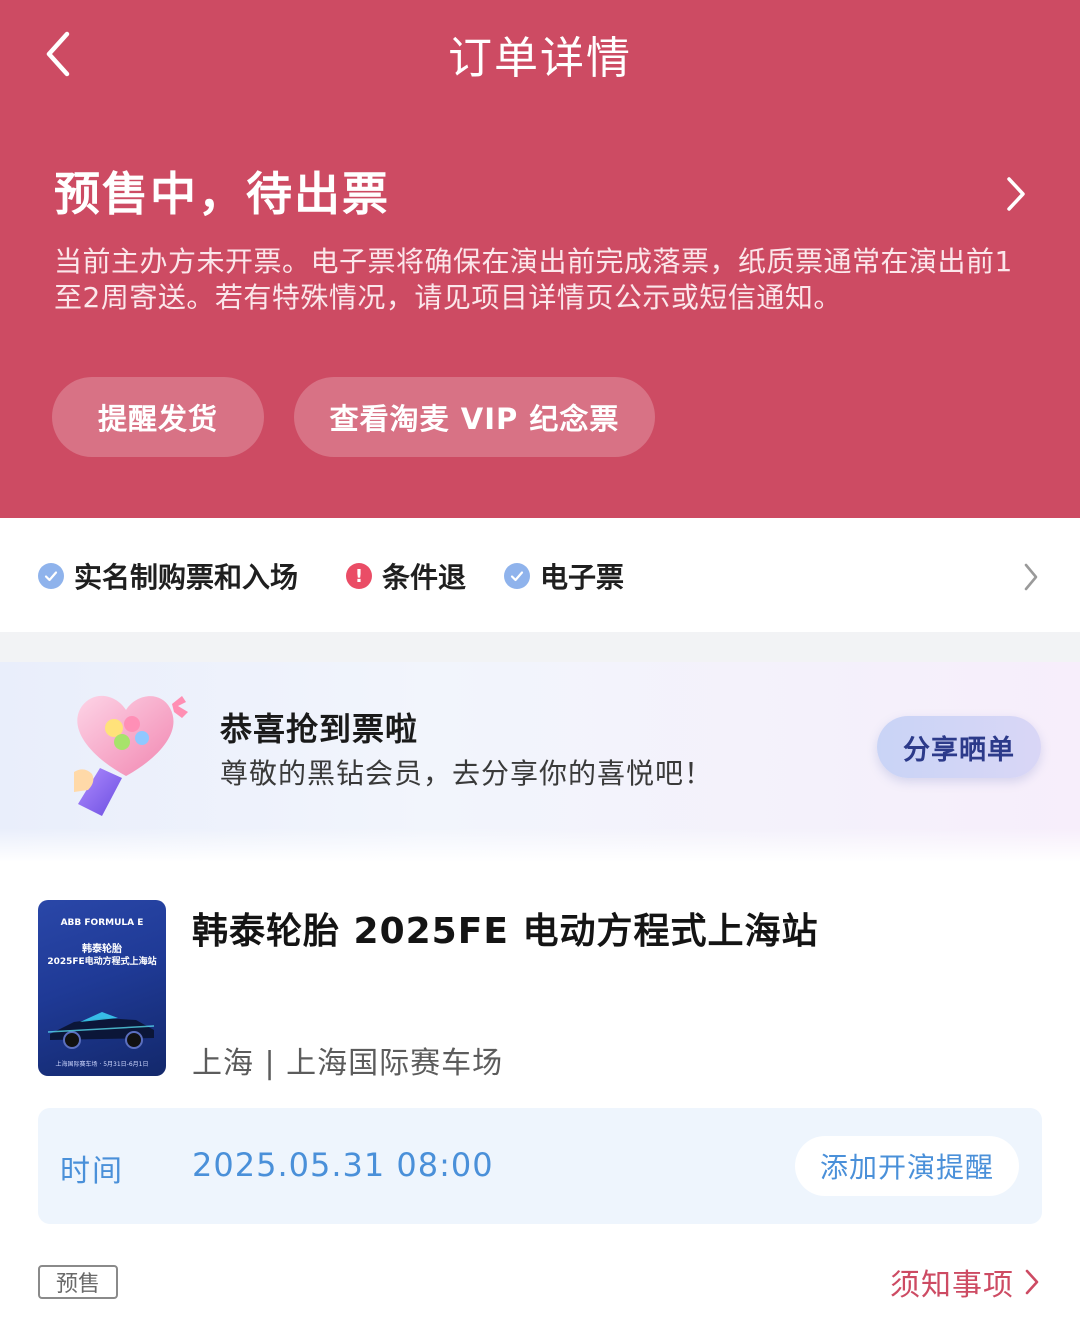  I want to click on event-title: 韩泰轮胎 2025FE 电动方程式上海站, so click(505, 928).